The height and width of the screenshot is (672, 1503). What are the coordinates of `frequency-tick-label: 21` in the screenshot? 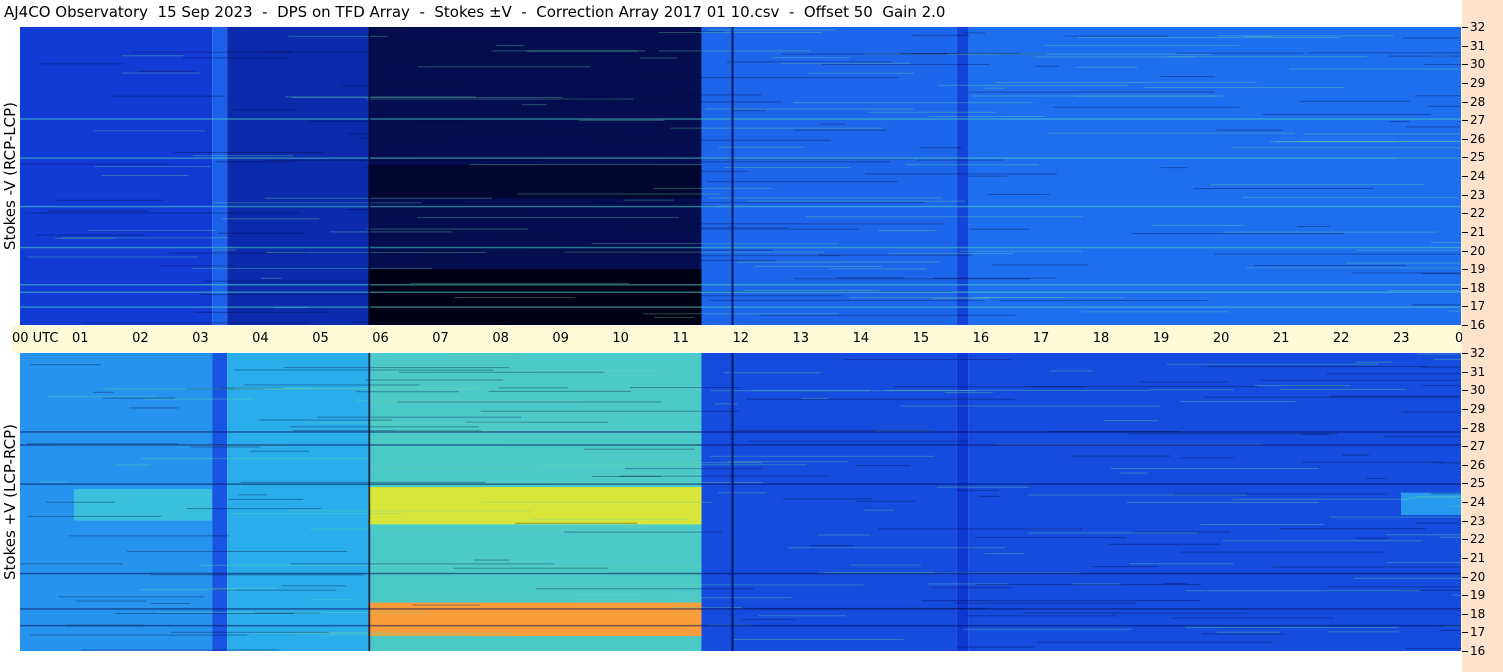 It's located at (1478, 231).